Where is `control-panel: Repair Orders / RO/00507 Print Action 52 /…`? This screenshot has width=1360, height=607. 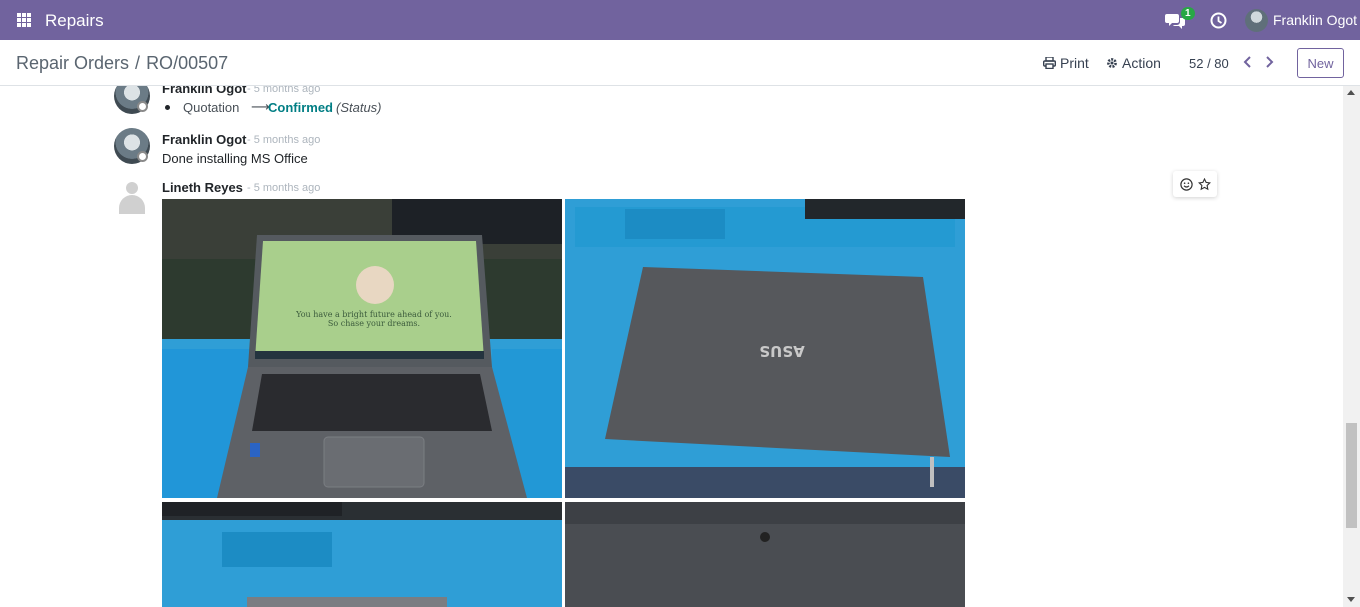
control-panel: Repair Orders / RO/00507 Print Action 52 /… is located at coordinates (680, 63).